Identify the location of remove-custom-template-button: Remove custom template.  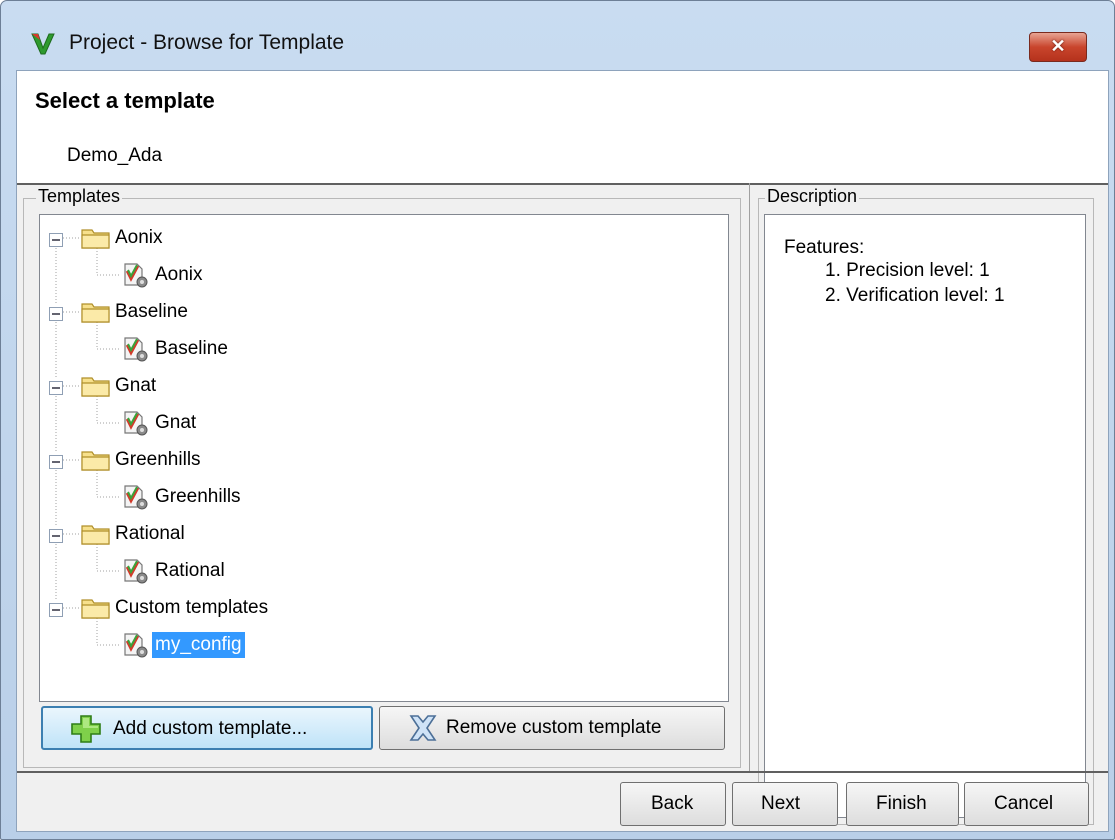
(552, 728).